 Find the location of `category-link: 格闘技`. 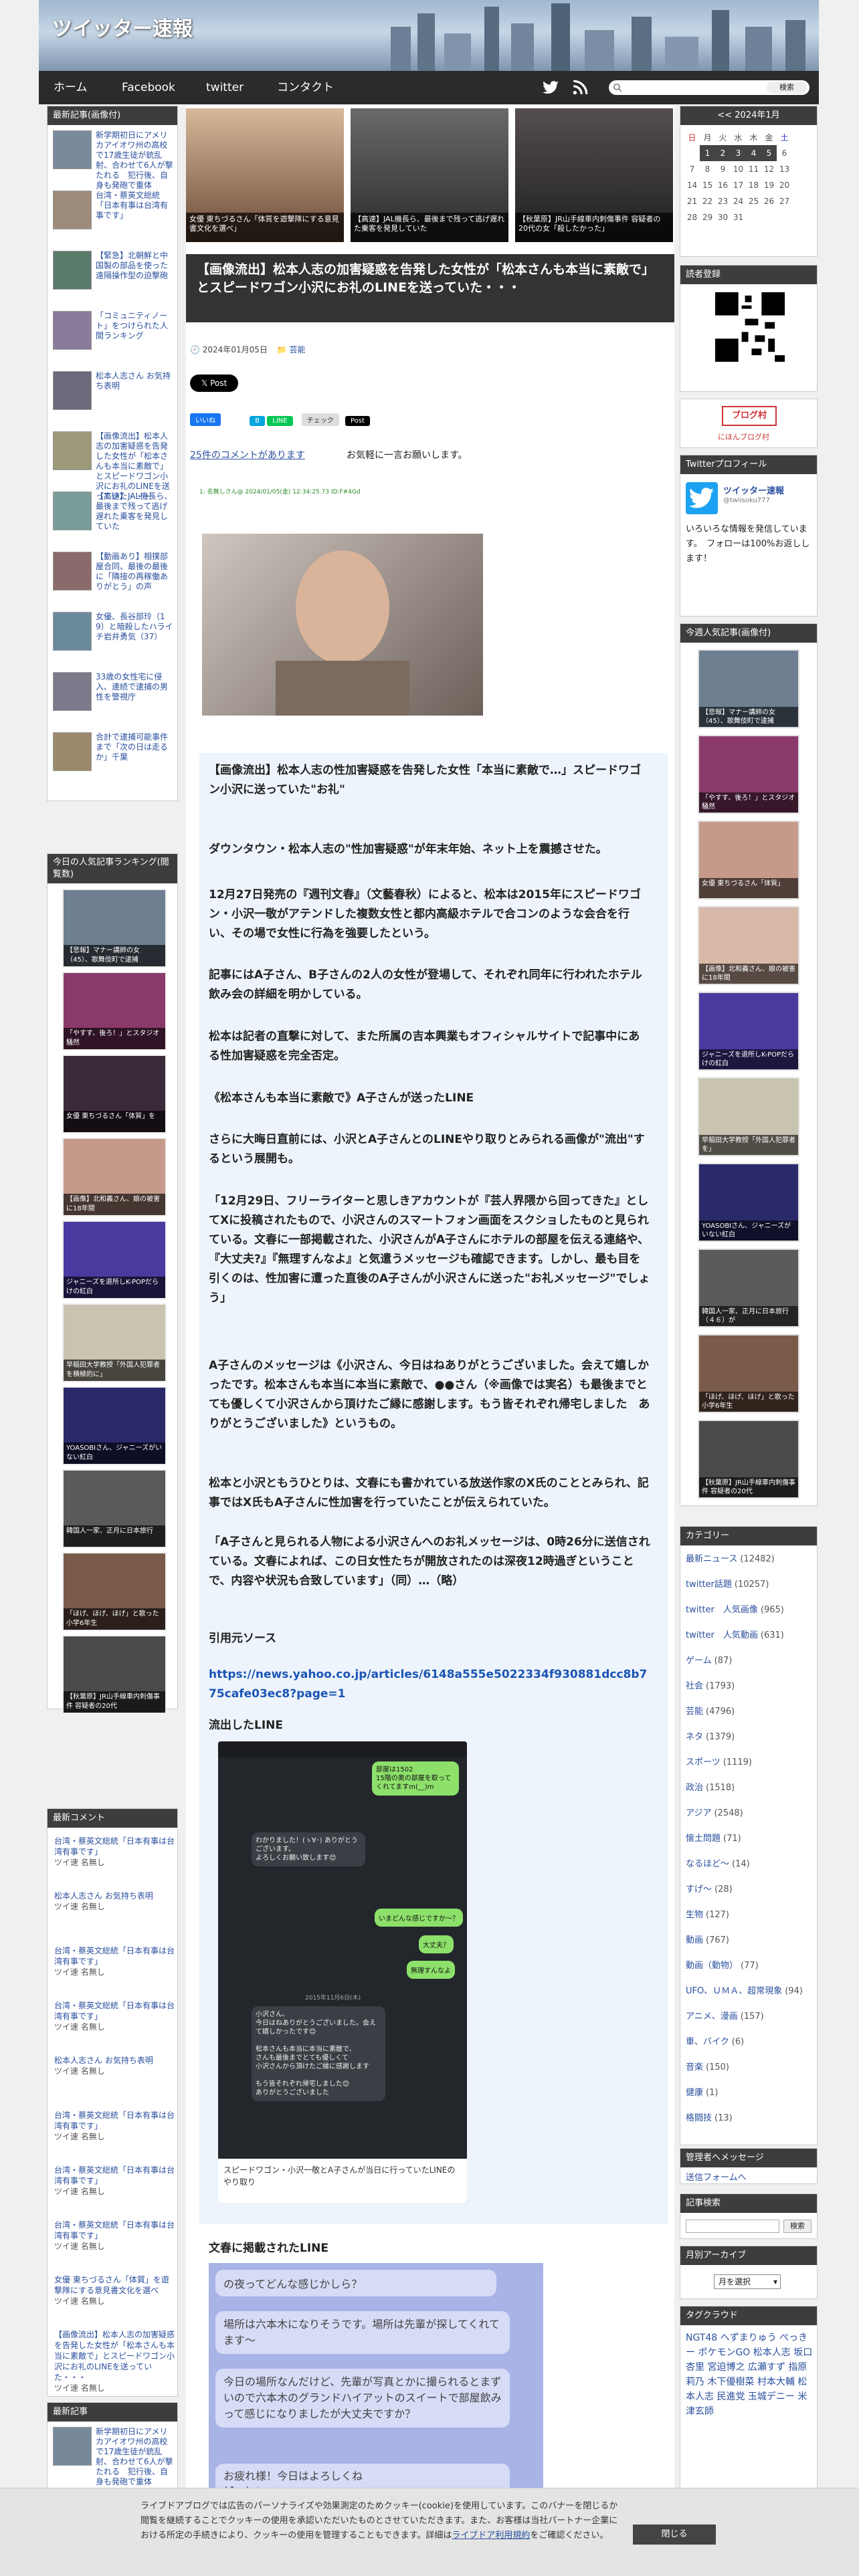

category-link: 格闘技 is located at coordinates (699, 2118).